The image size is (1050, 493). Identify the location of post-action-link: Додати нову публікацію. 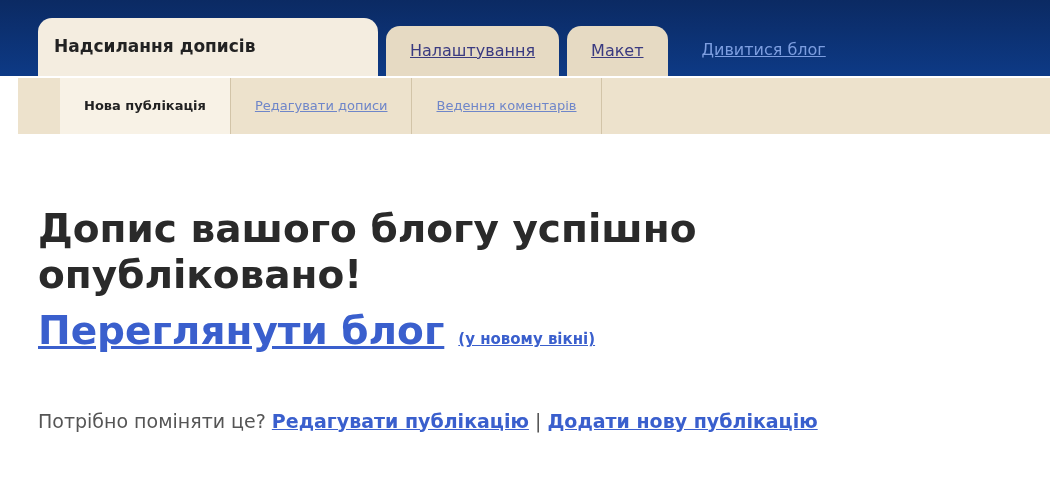
(682, 420).